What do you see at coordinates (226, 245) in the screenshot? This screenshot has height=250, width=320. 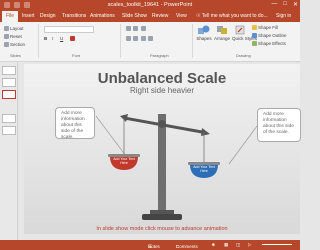 I see `slide-sorter-icon: ▦` at bounding box center [226, 245].